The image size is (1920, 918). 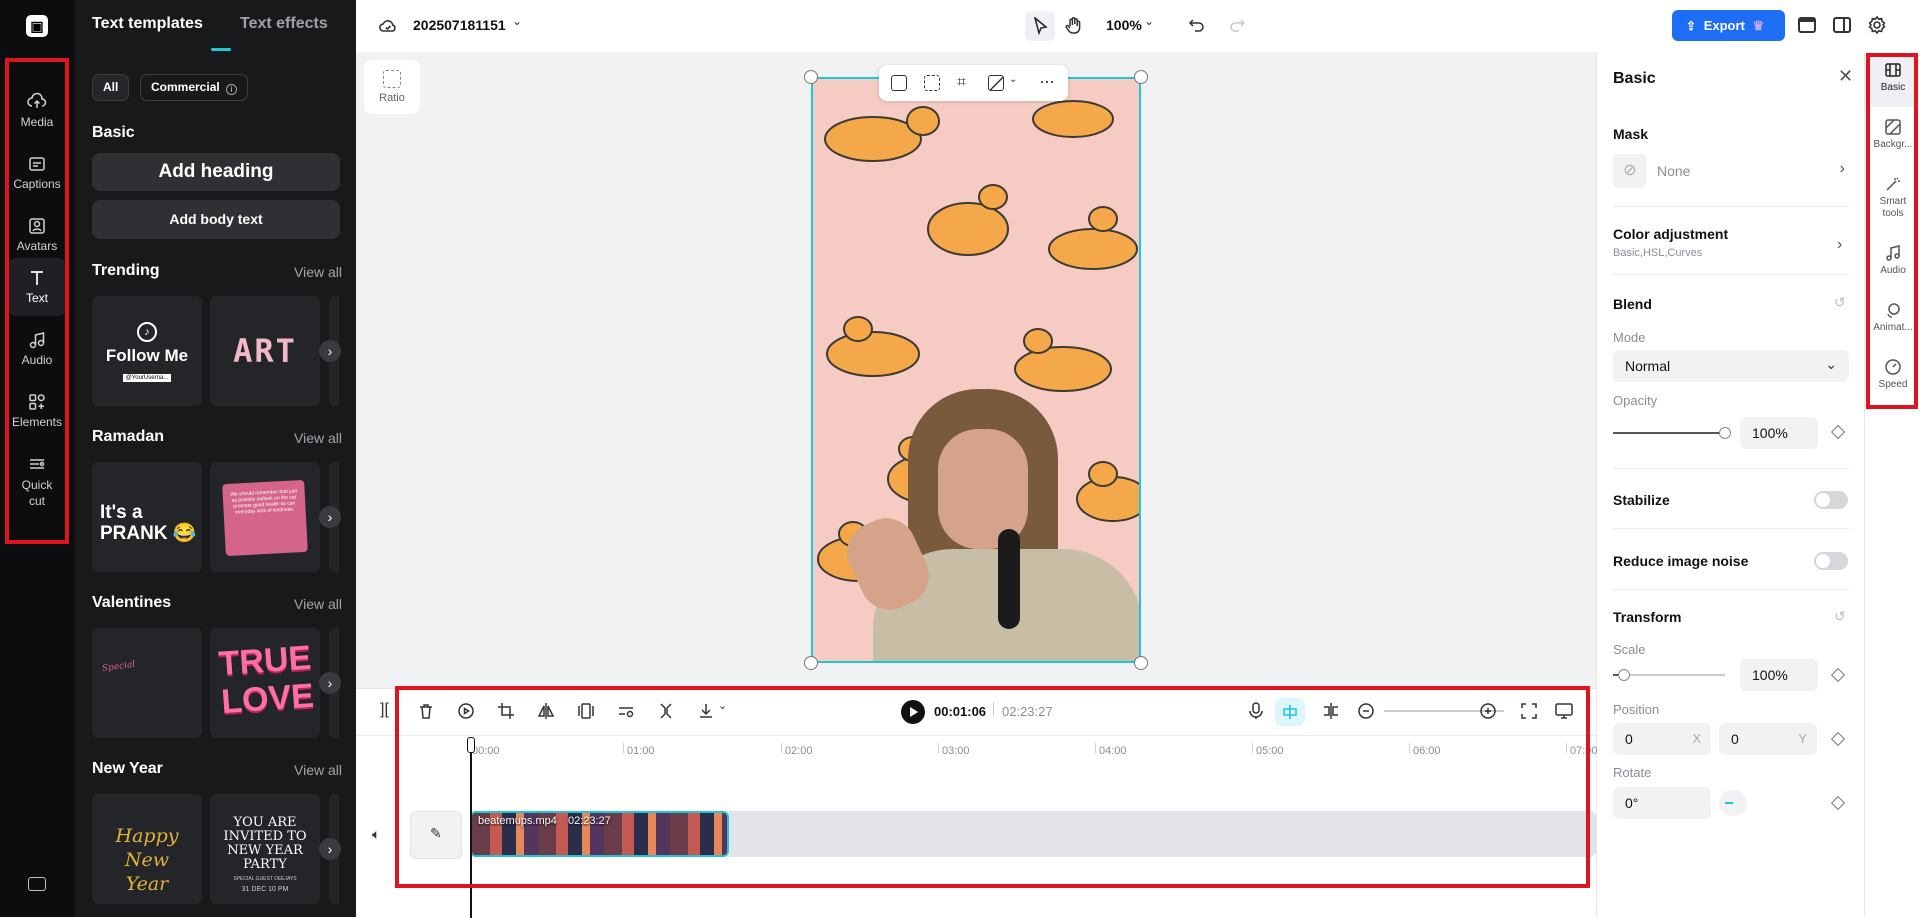 I want to click on play-button, so click(x=913, y=712).